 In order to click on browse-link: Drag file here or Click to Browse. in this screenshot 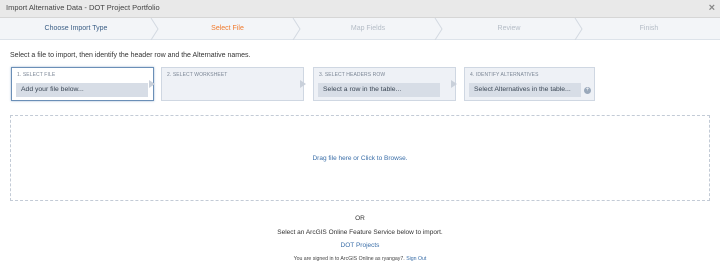, I will do `click(360, 158)`.